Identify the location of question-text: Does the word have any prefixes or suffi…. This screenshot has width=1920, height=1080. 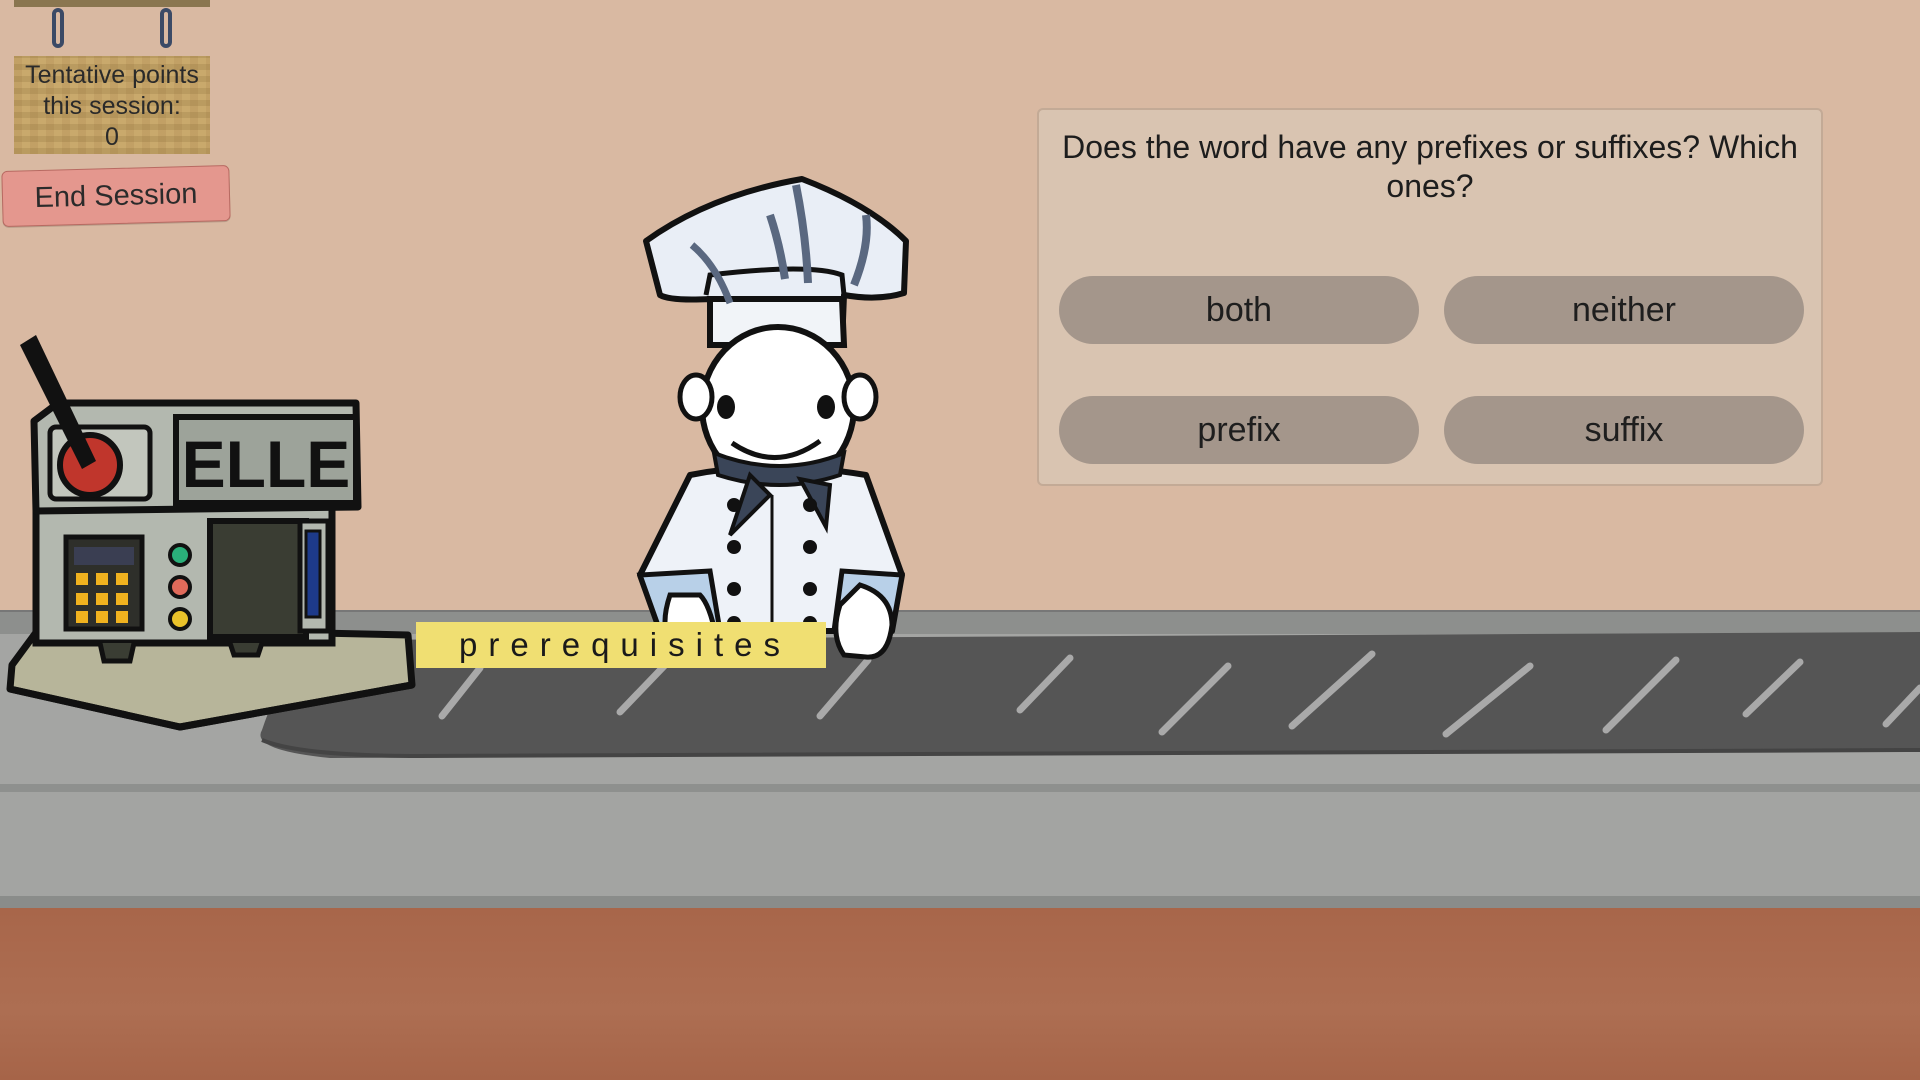
(1430, 166).